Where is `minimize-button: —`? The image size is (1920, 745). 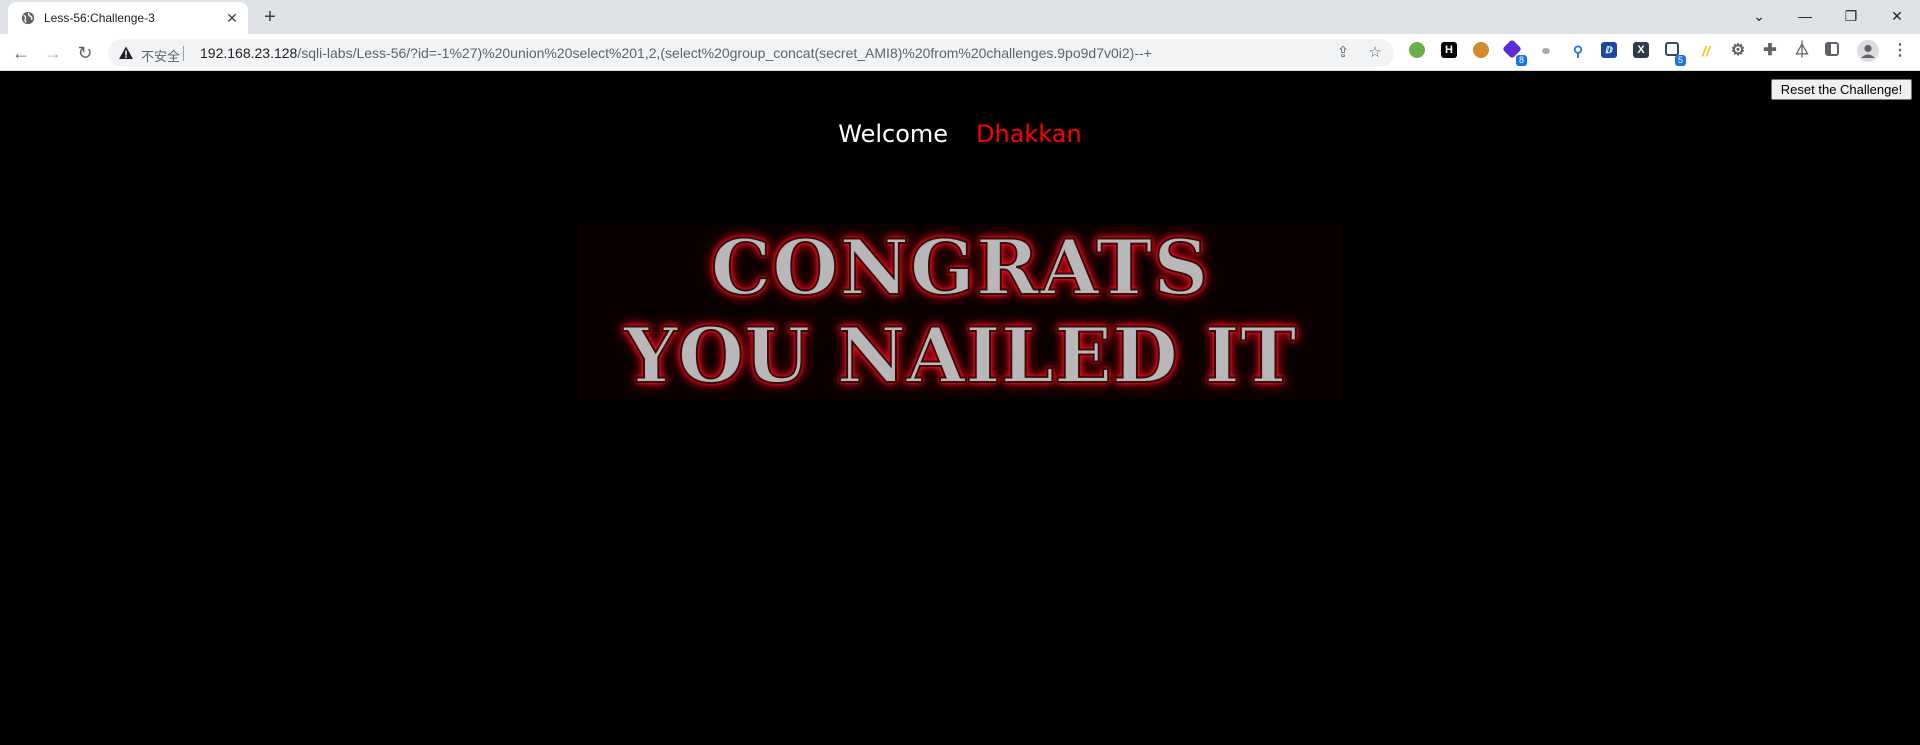
minimize-button: — is located at coordinates (1805, 16).